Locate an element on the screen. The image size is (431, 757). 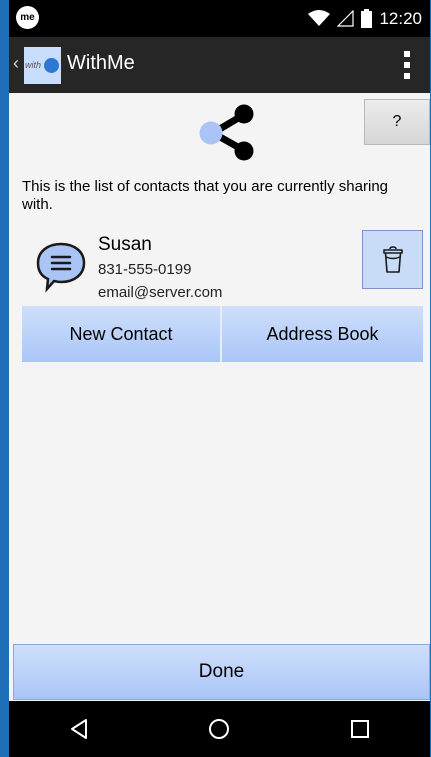
done-button: Done is located at coordinates (221, 672).